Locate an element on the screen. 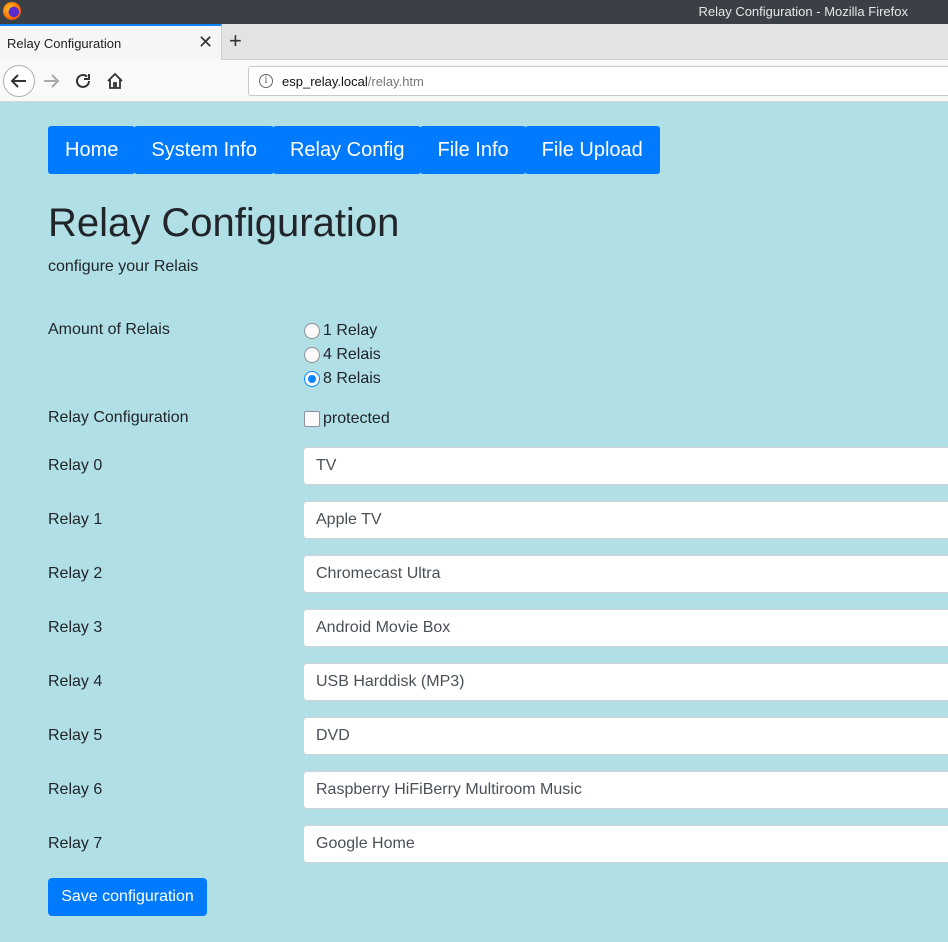 Image resolution: width=948 pixels, height=942 pixels. relay-5-input: DVD is located at coordinates (625, 736).